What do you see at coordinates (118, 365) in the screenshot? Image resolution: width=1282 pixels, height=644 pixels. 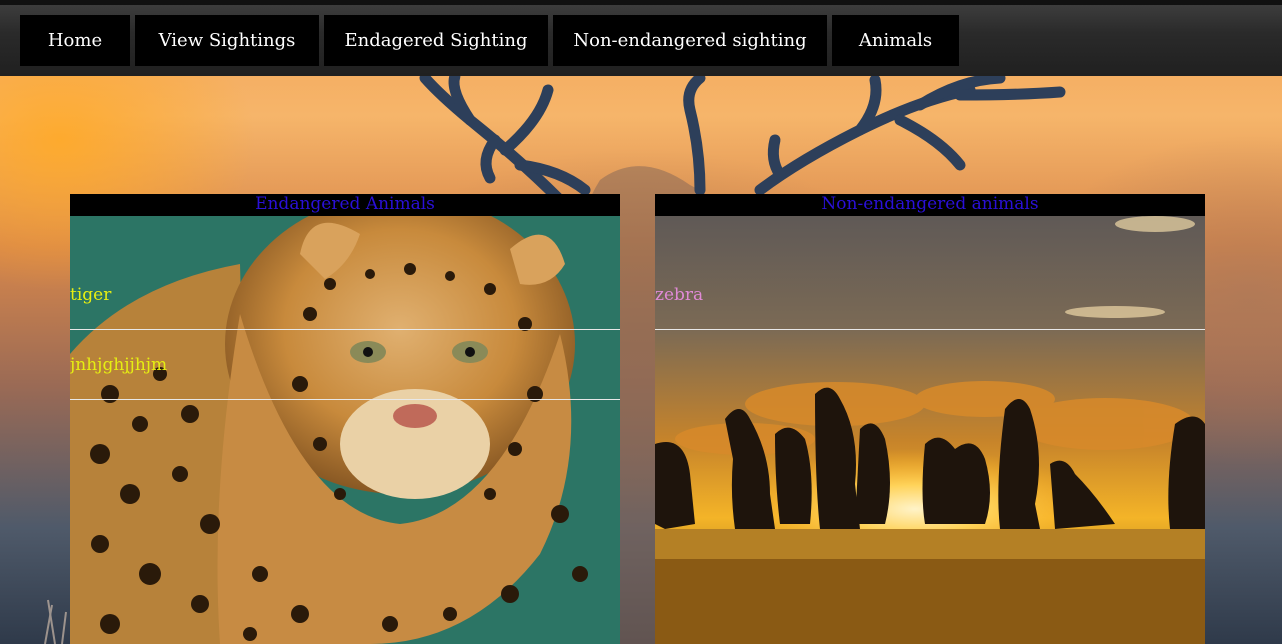 I see `animal-name: jnhjghjjhjm` at bounding box center [118, 365].